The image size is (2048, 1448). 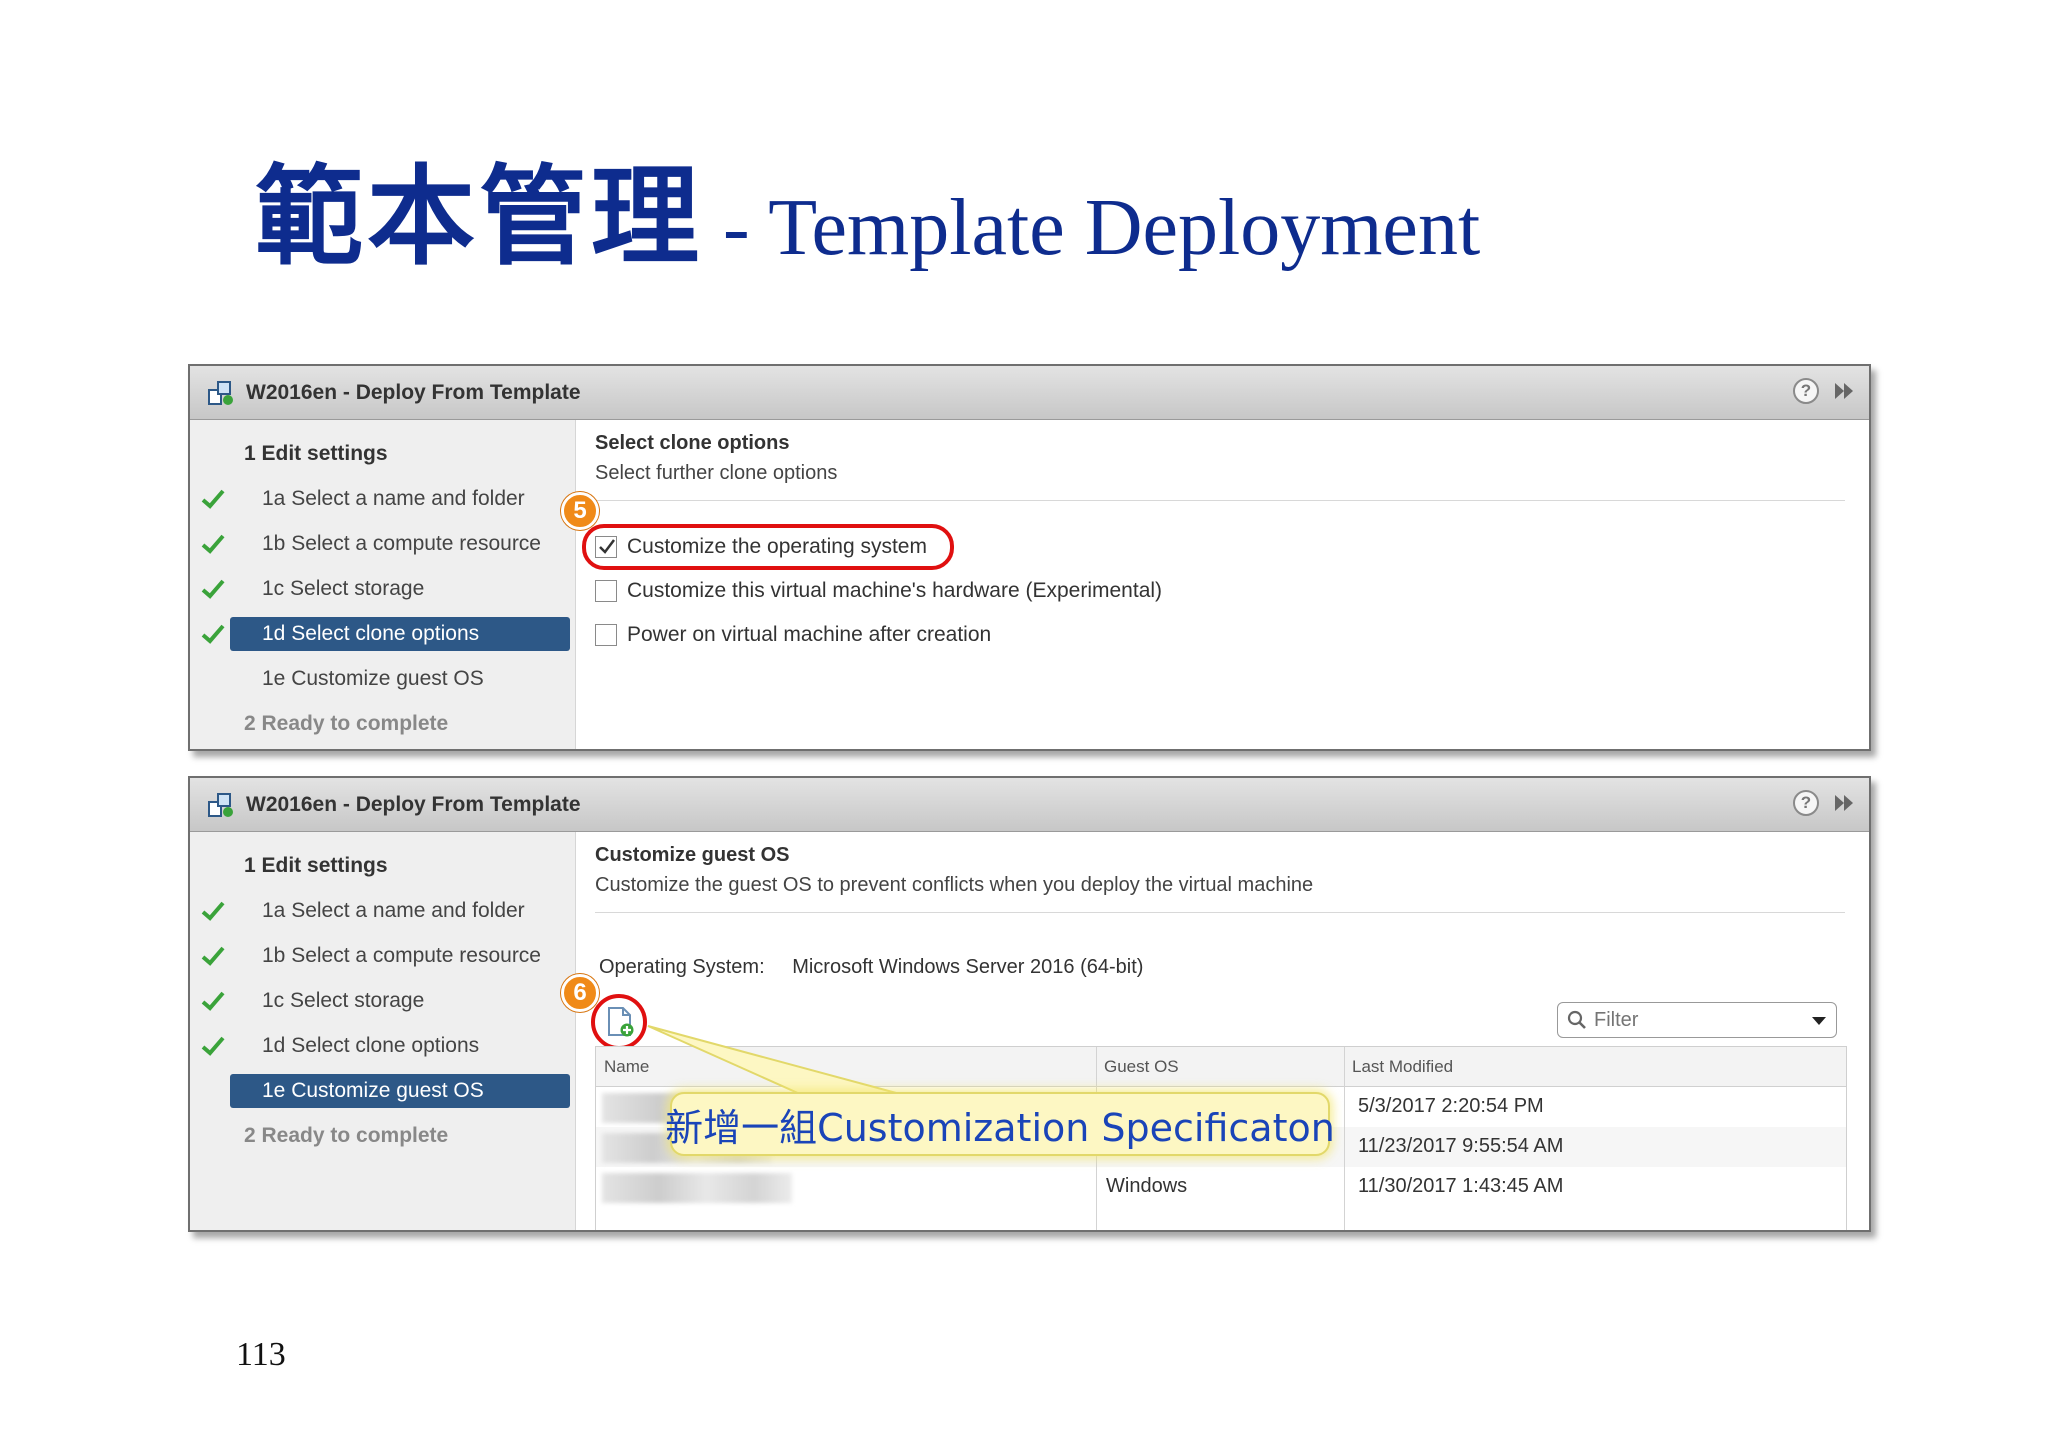 I want to click on table-cell-guest-os: Windows, so click(x=1147, y=1186).